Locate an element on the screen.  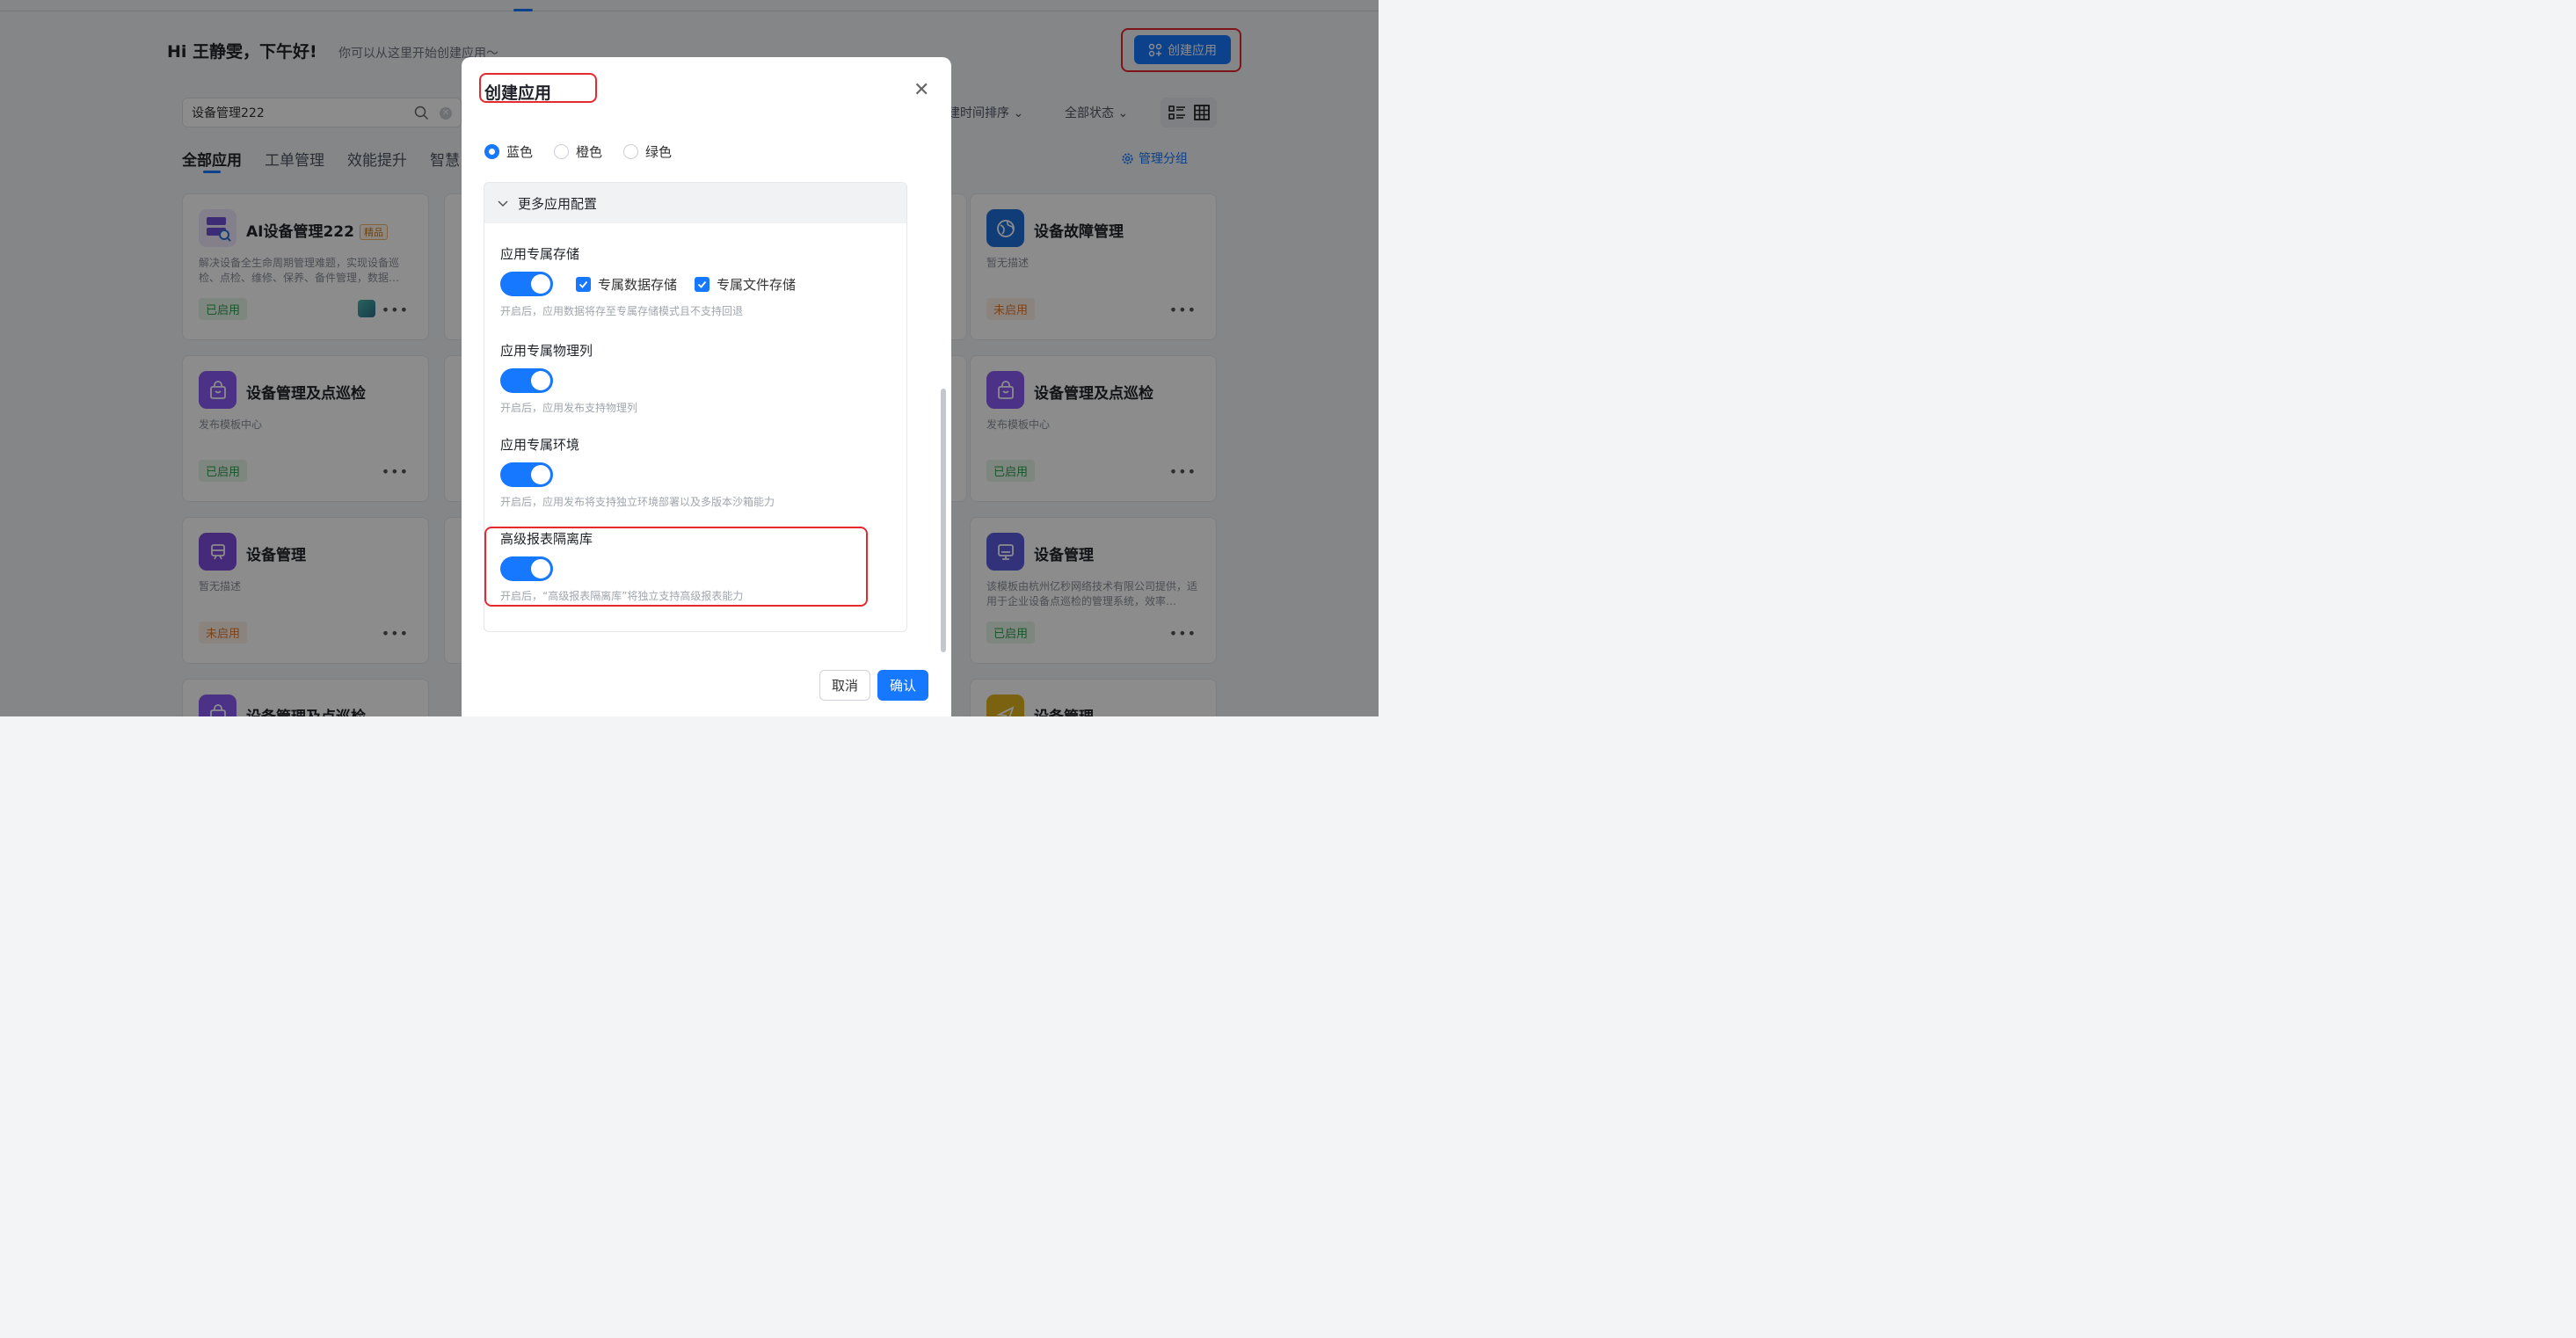
physical-column-section: 应用专属物理列 开启后，应用发布支持物理列 is located at coordinates (568, 378).